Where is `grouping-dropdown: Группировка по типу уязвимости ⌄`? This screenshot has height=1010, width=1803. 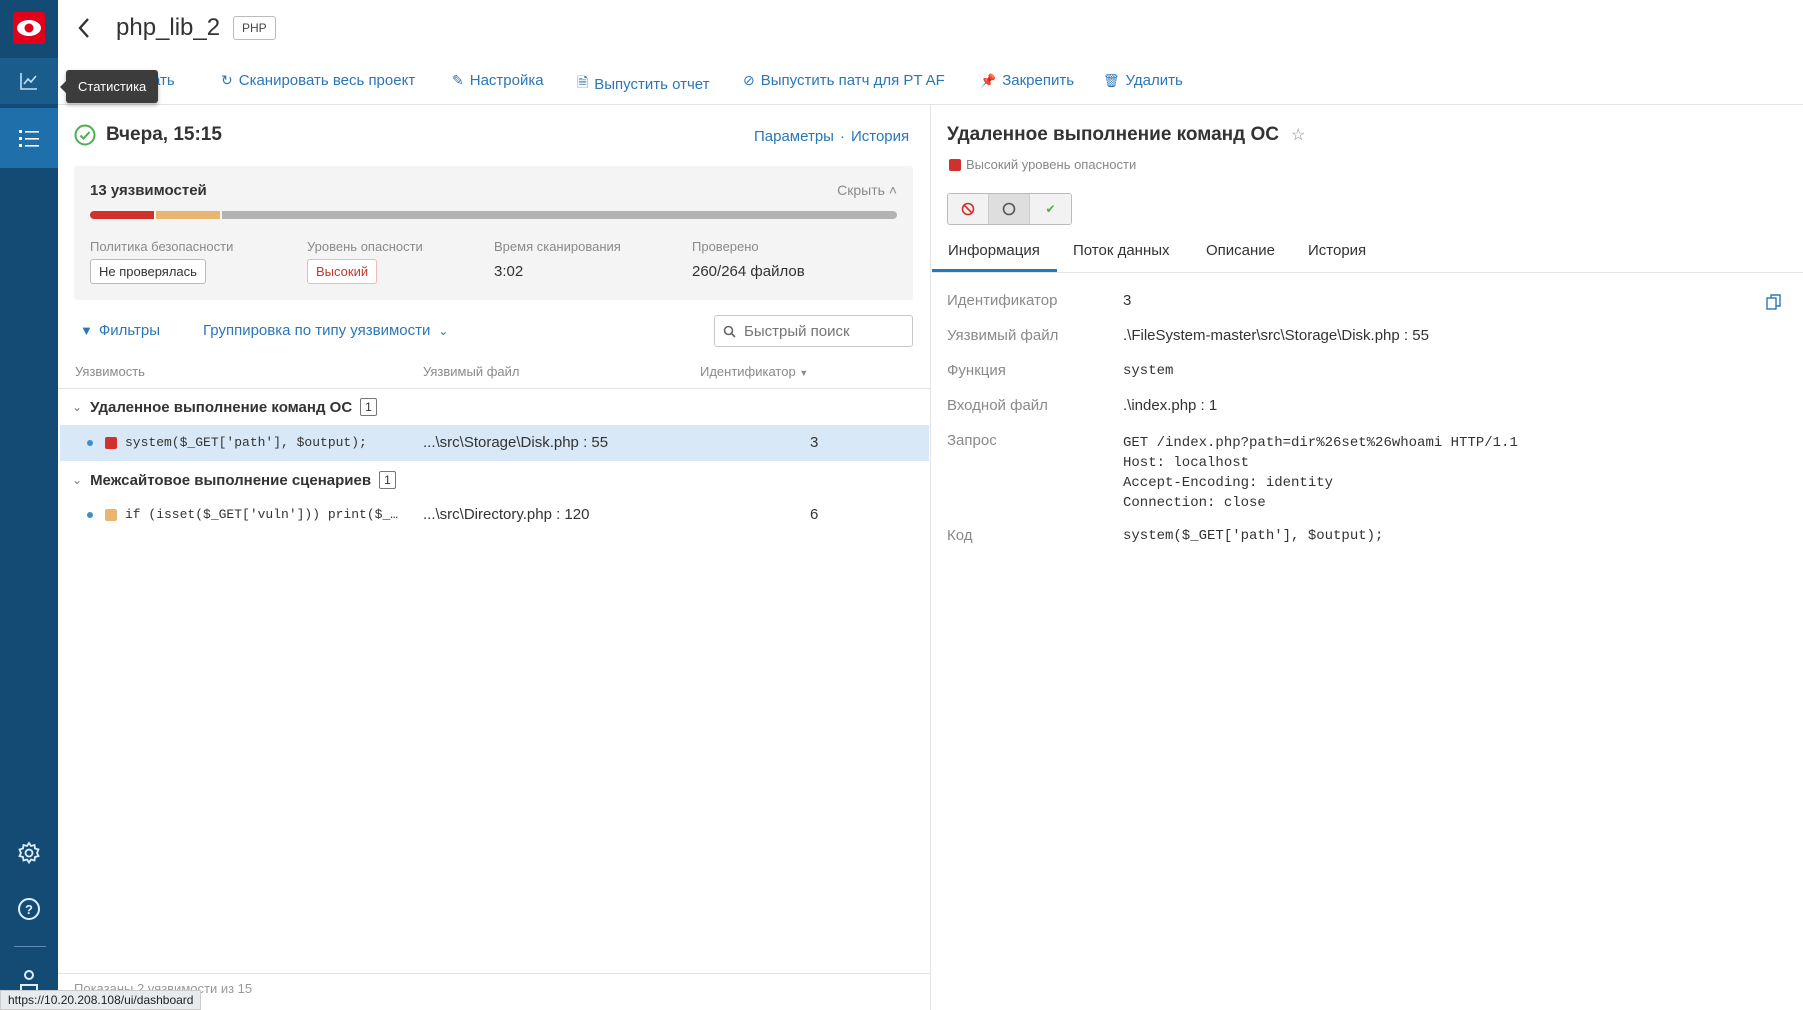
grouping-dropdown: Группировка по типу уязвимости ⌄ is located at coordinates (325, 330).